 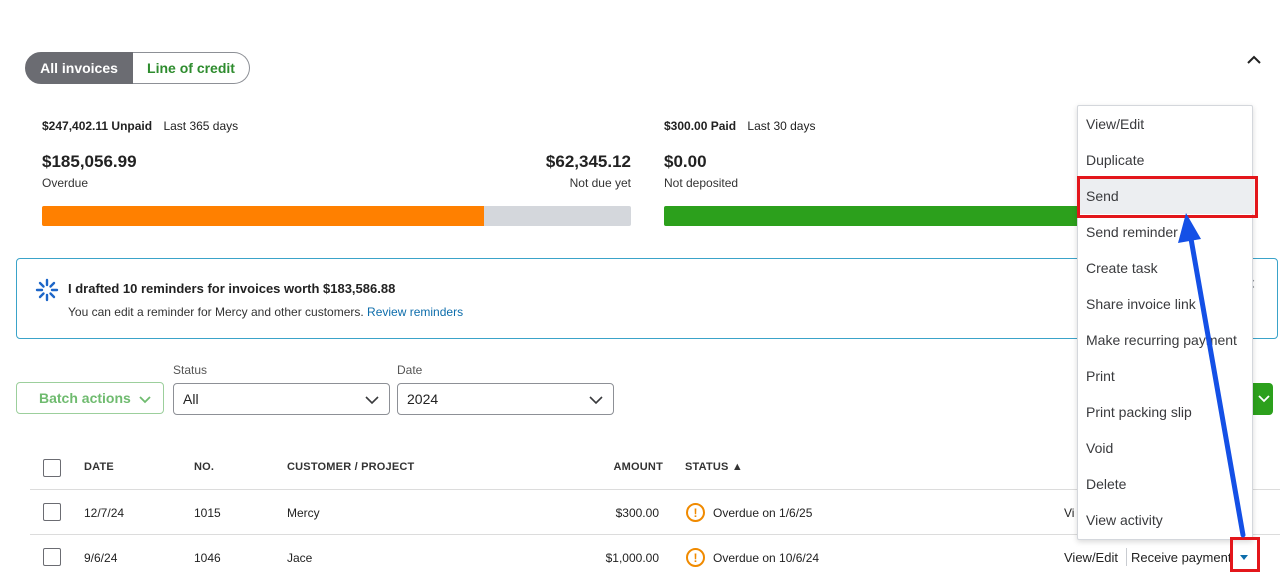 I want to click on row-number: 1015, so click(x=207, y=513).